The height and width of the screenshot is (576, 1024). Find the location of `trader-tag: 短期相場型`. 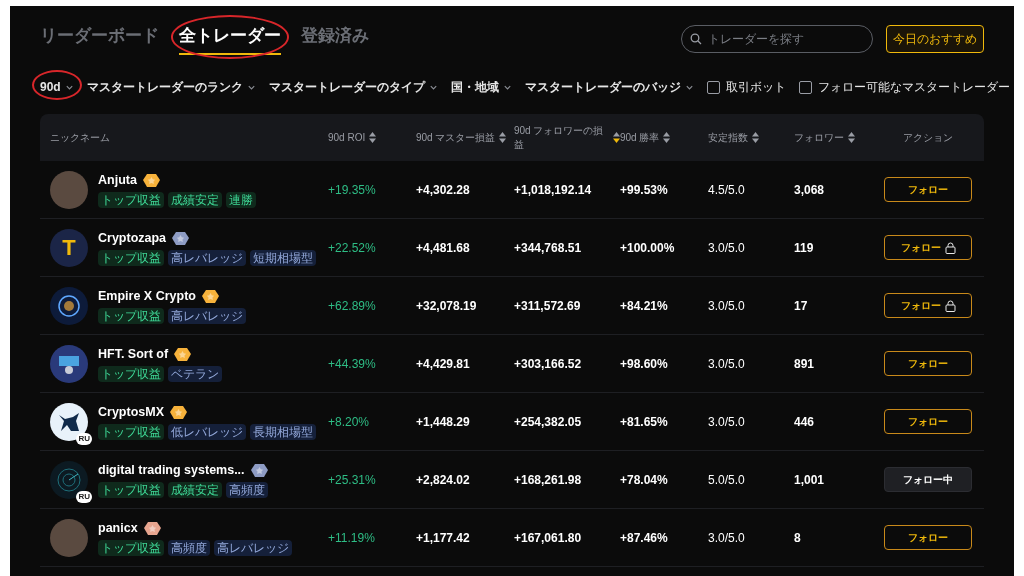

trader-tag: 短期相場型 is located at coordinates (283, 258).